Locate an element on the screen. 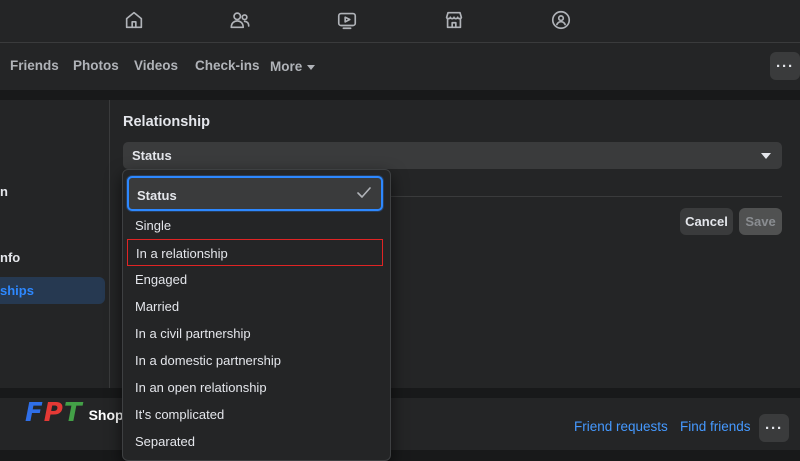  option-domestic-partnership: In a domestic partnership is located at coordinates (255, 360).